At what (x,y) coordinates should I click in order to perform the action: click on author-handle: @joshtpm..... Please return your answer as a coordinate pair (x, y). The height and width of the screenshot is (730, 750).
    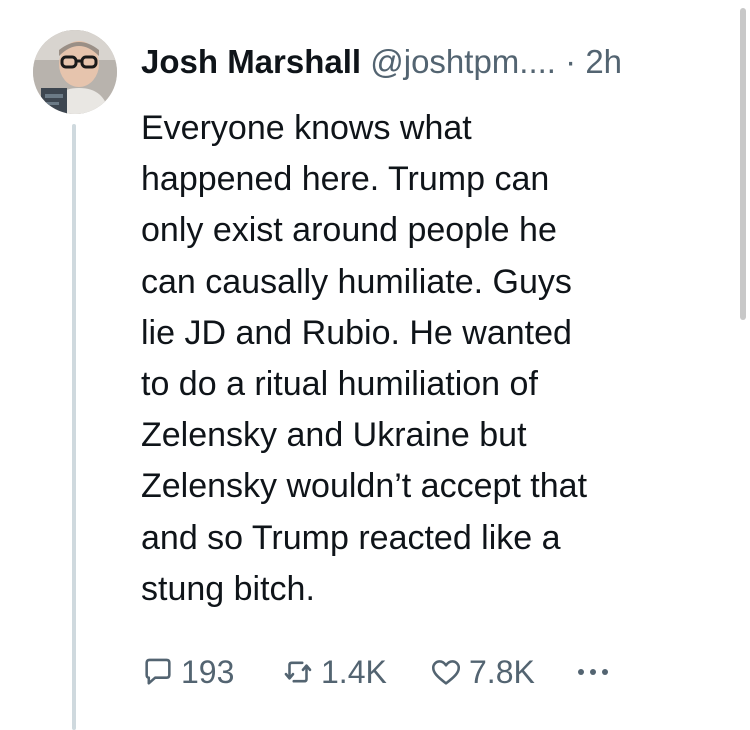
    Looking at the image, I should click on (463, 61).